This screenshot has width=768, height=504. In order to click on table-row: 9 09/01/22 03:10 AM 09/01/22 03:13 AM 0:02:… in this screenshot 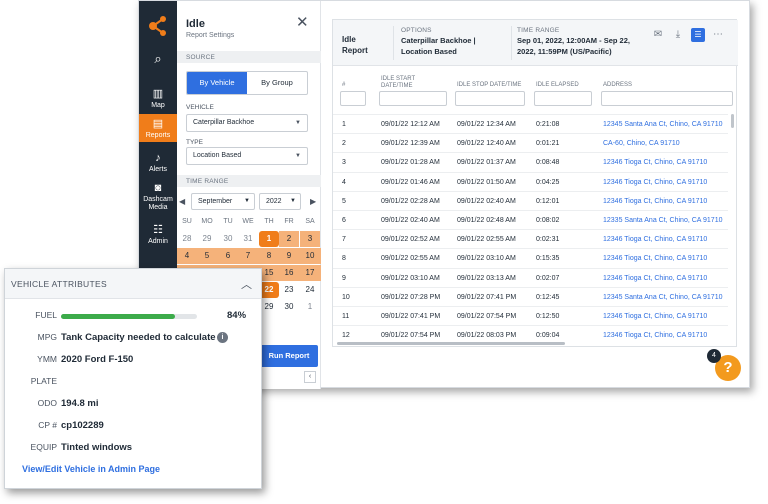, I will do `click(530, 277)`.